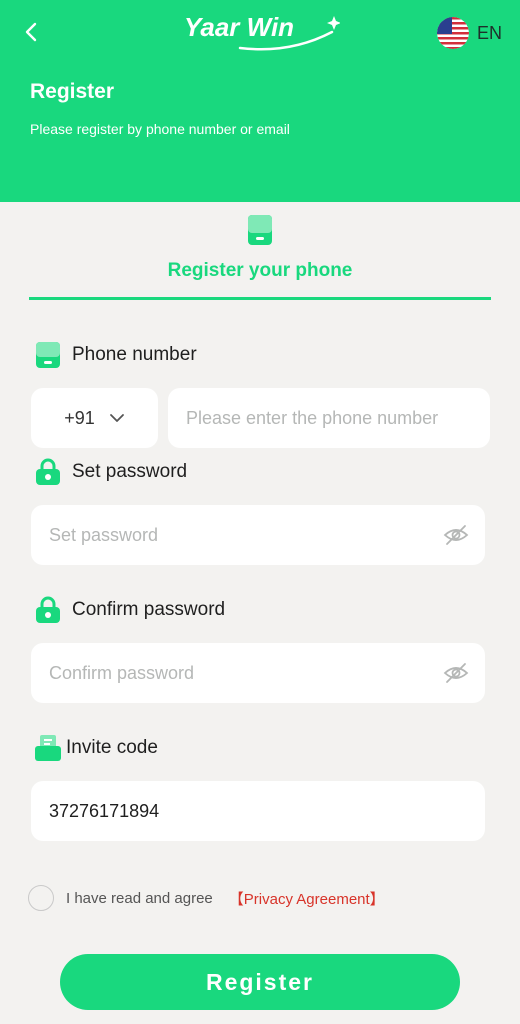 Image resolution: width=520 pixels, height=1024 pixels. I want to click on chevron-down-icon, so click(116, 418).